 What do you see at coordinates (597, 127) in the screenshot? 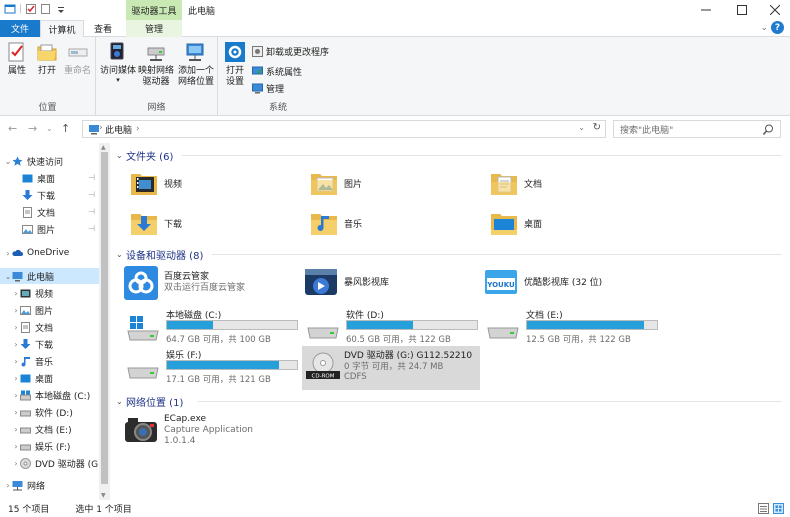
I see `refresh-icon: ↻` at bounding box center [597, 127].